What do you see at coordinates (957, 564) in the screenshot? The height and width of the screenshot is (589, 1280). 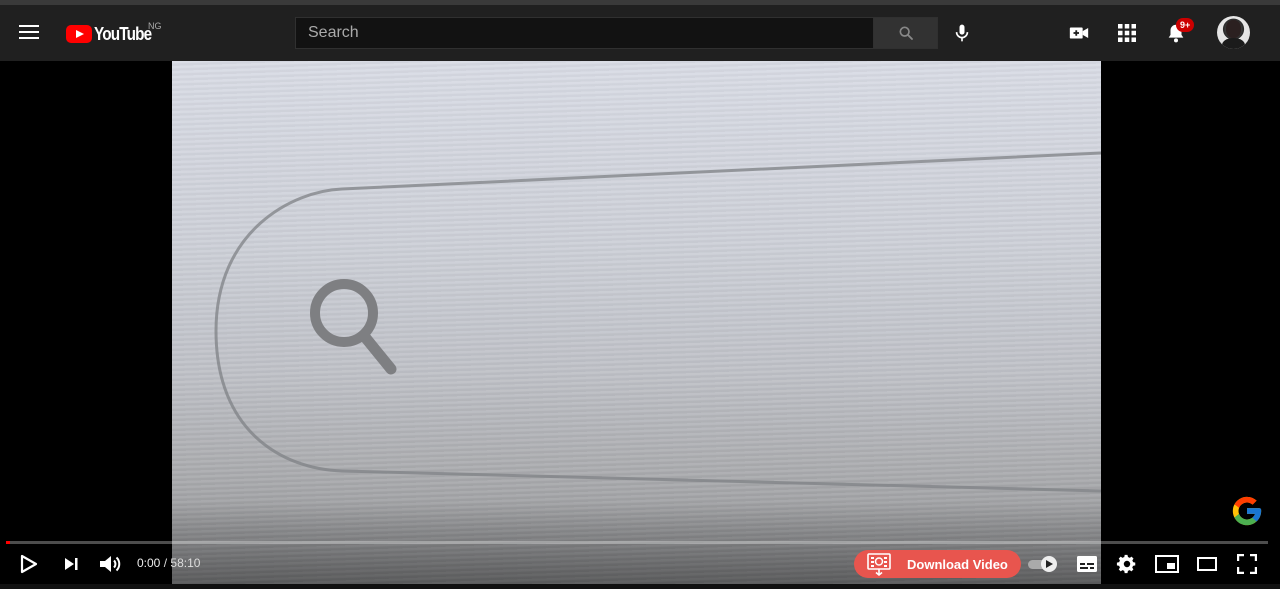 I see `download-video-label: Download Video` at bounding box center [957, 564].